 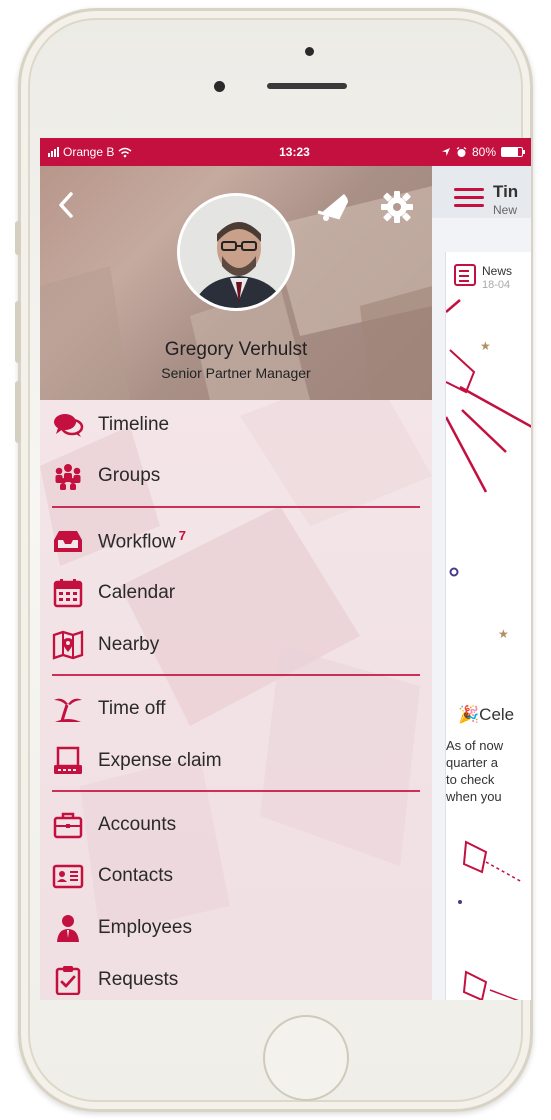 I want to click on alarm-icon, so click(x=461, y=151).